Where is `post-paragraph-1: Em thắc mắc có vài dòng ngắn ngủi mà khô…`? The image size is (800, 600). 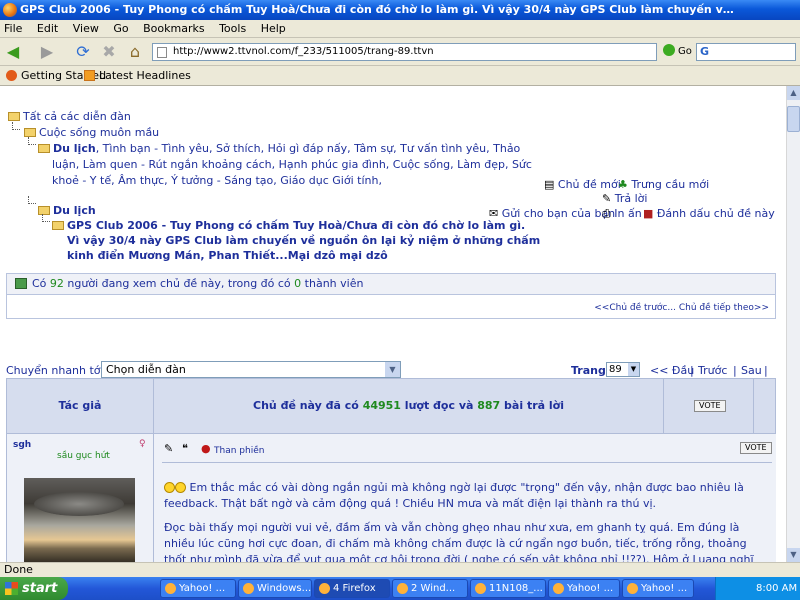 post-paragraph-1: Em thắc mắc có vài dòng ngắn ngủi mà khô… is located at coordinates (468, 496).